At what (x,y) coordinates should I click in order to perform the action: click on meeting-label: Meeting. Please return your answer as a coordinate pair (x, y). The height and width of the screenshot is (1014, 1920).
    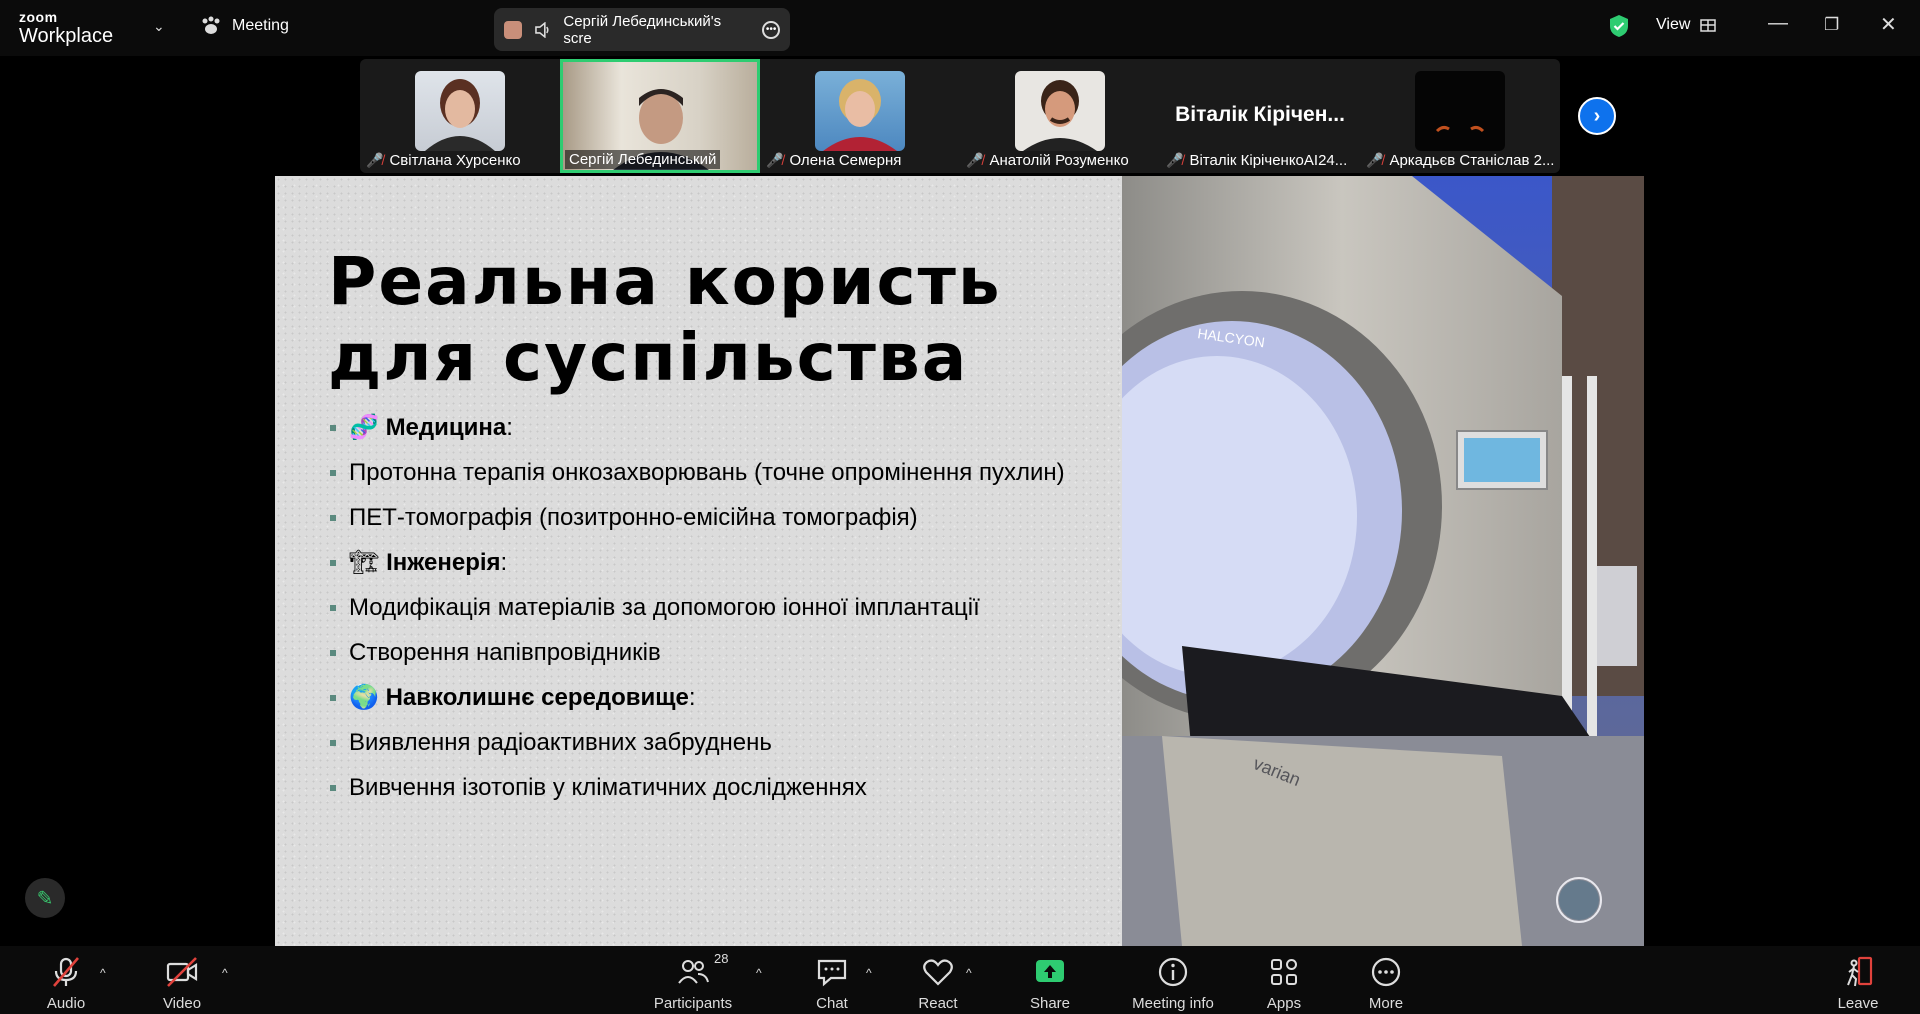
    Looking at the image, I should click on (260, 25).